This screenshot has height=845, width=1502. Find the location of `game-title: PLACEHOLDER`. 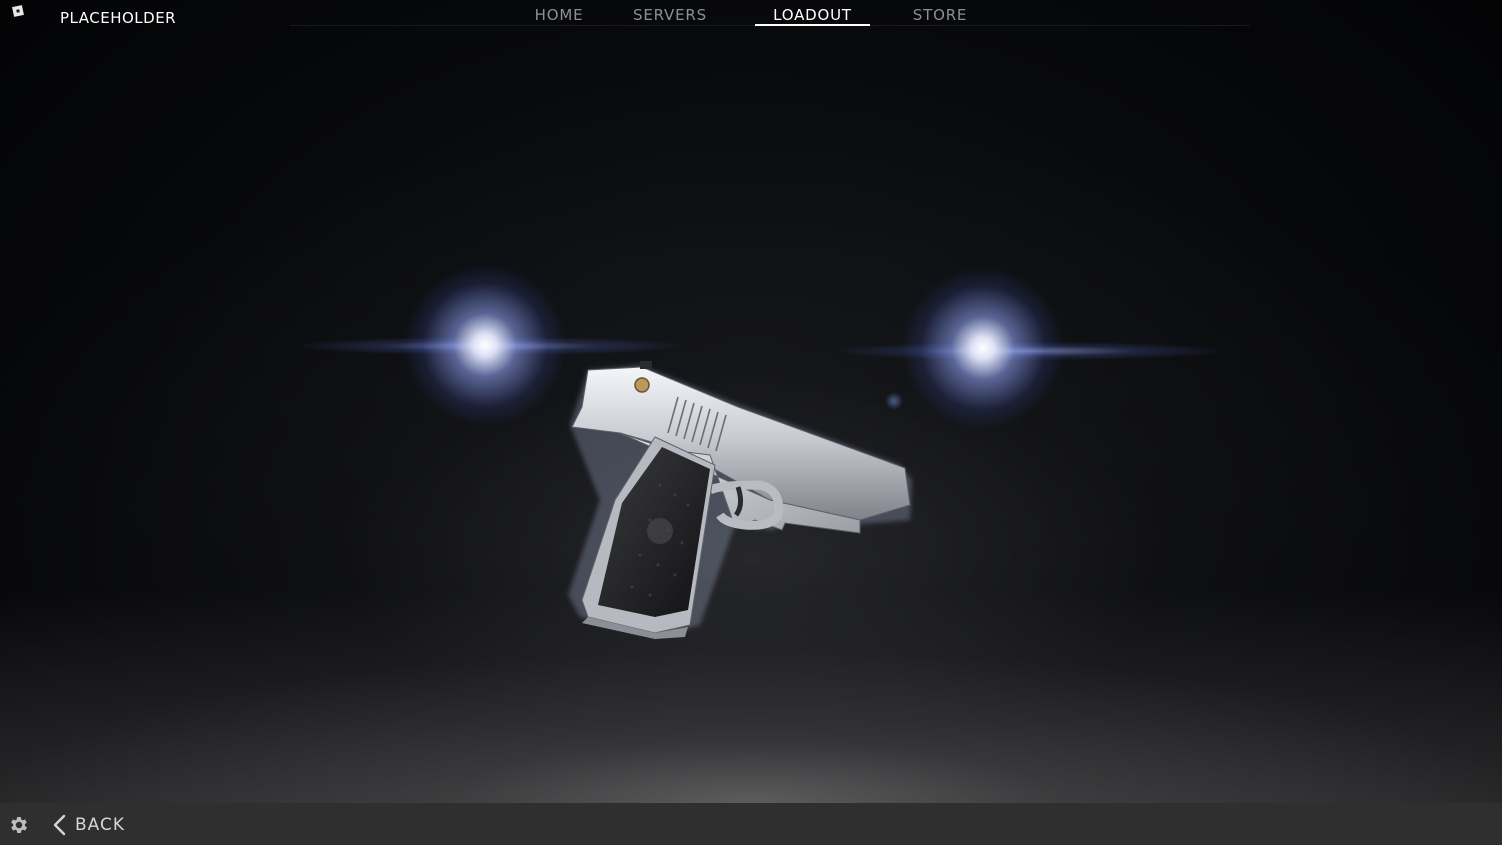

game-title: PLACEHOLDER is located at coordinates (118, 18).